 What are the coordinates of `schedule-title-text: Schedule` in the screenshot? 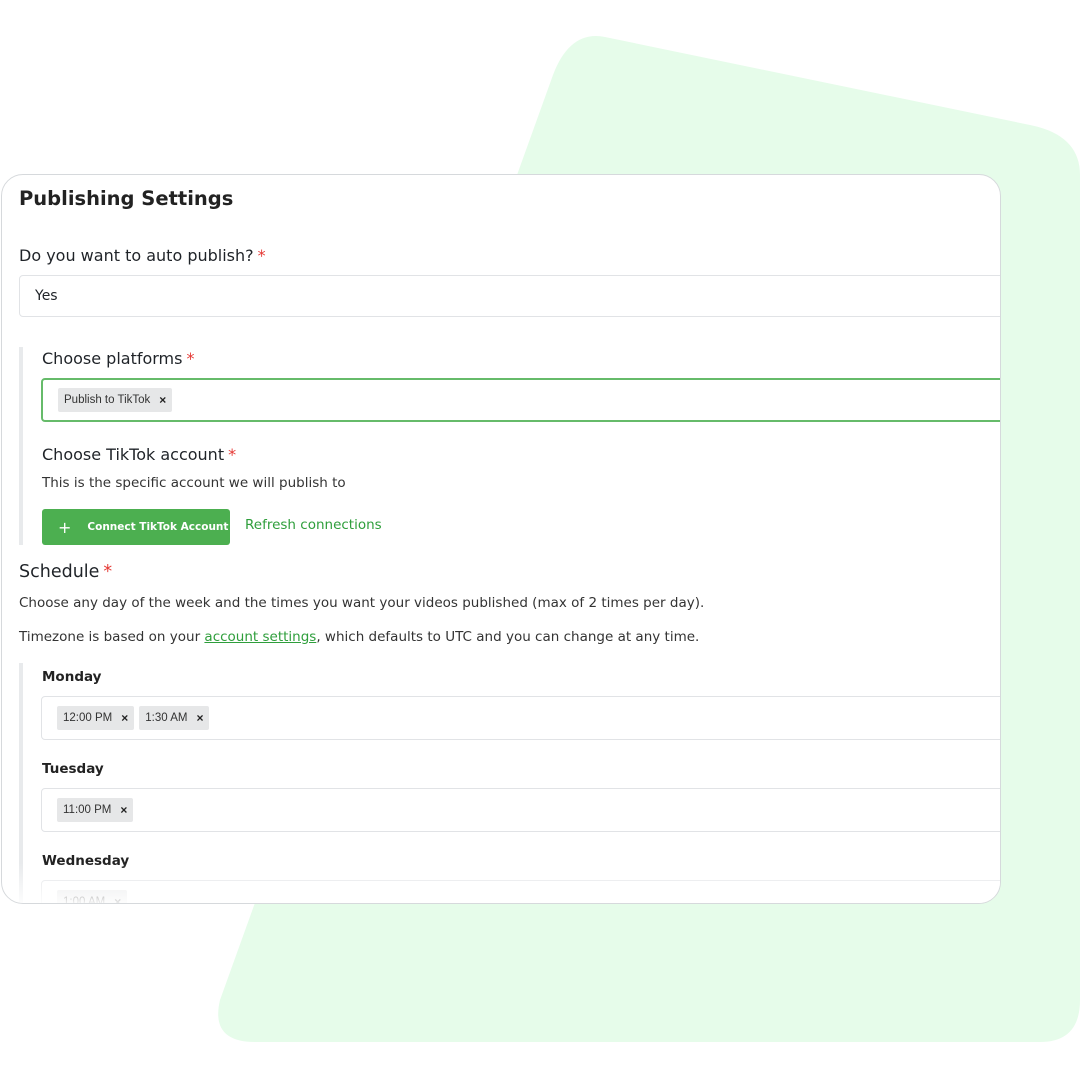 It's located at (59, 572).